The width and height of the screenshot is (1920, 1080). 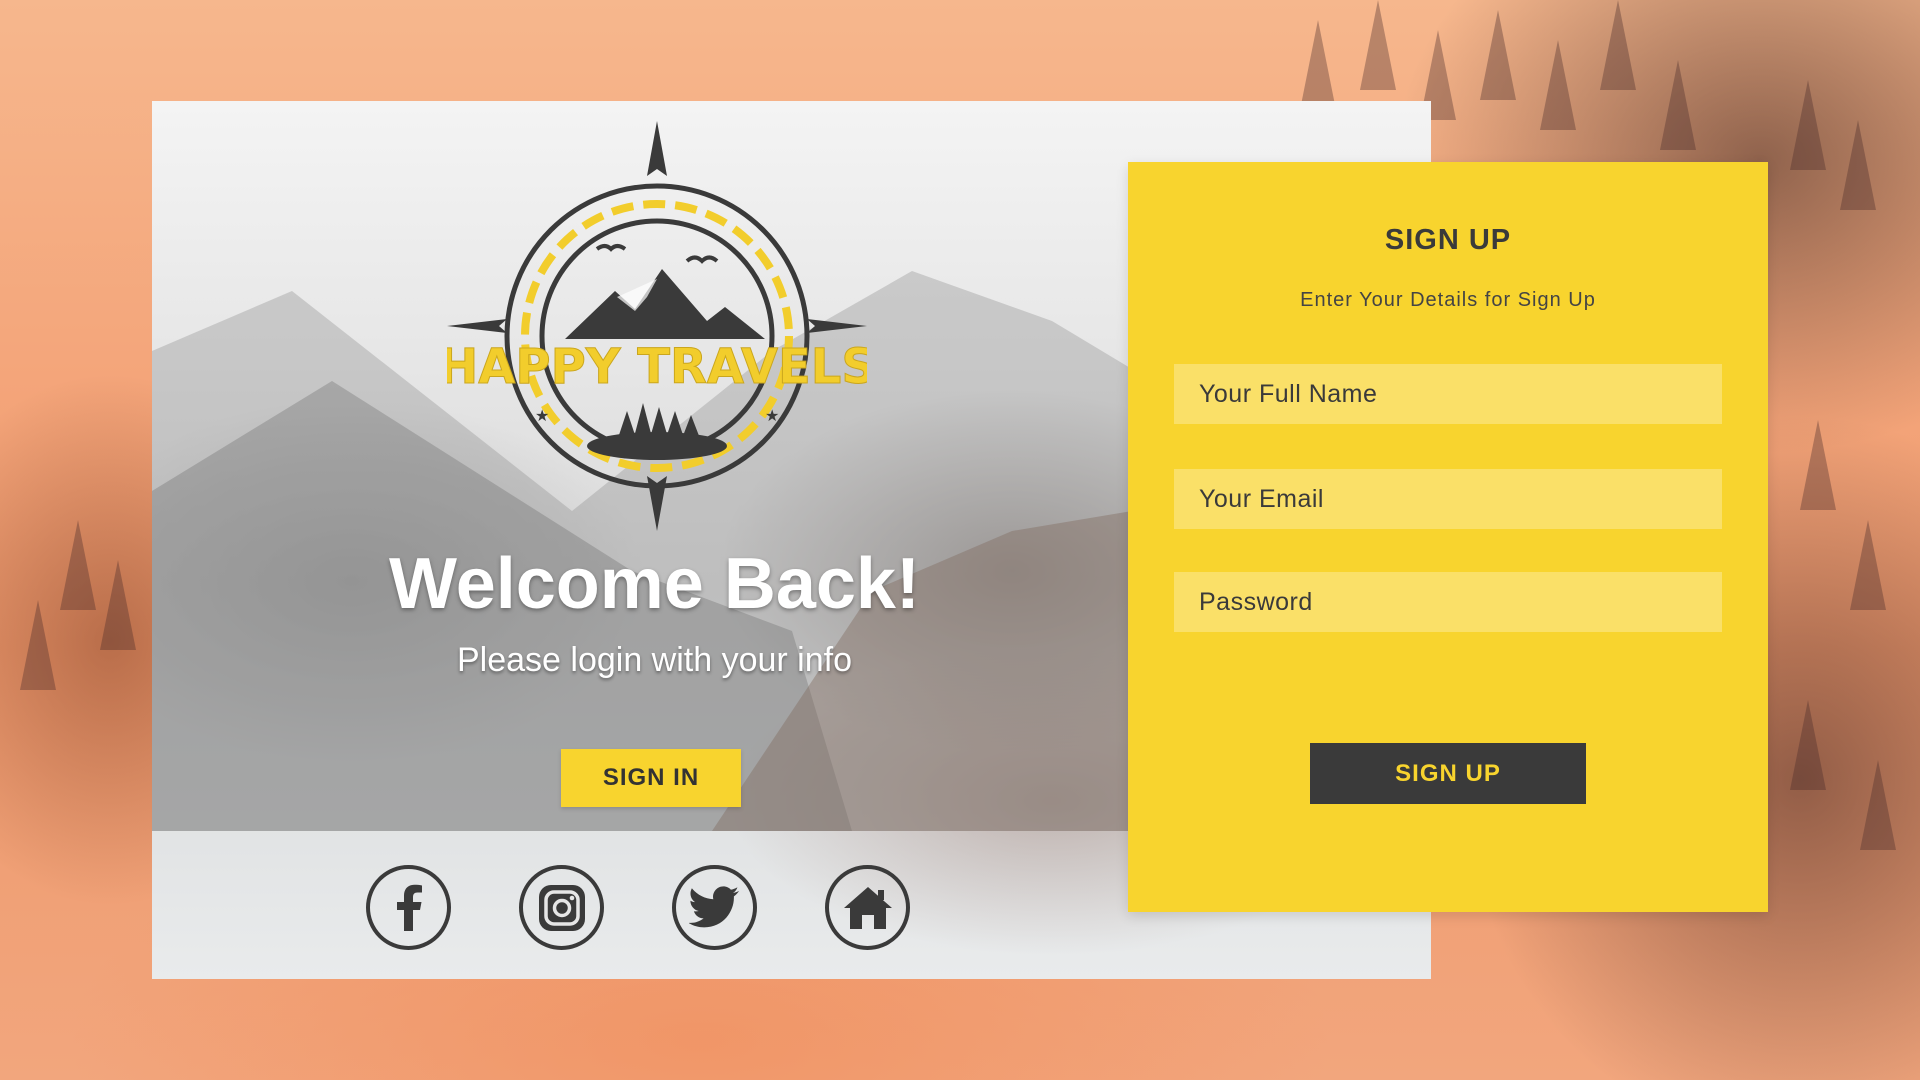 I want to click on signup-subtitle: Enter Your Details for Sign Up, so click(x=1448, y=300).